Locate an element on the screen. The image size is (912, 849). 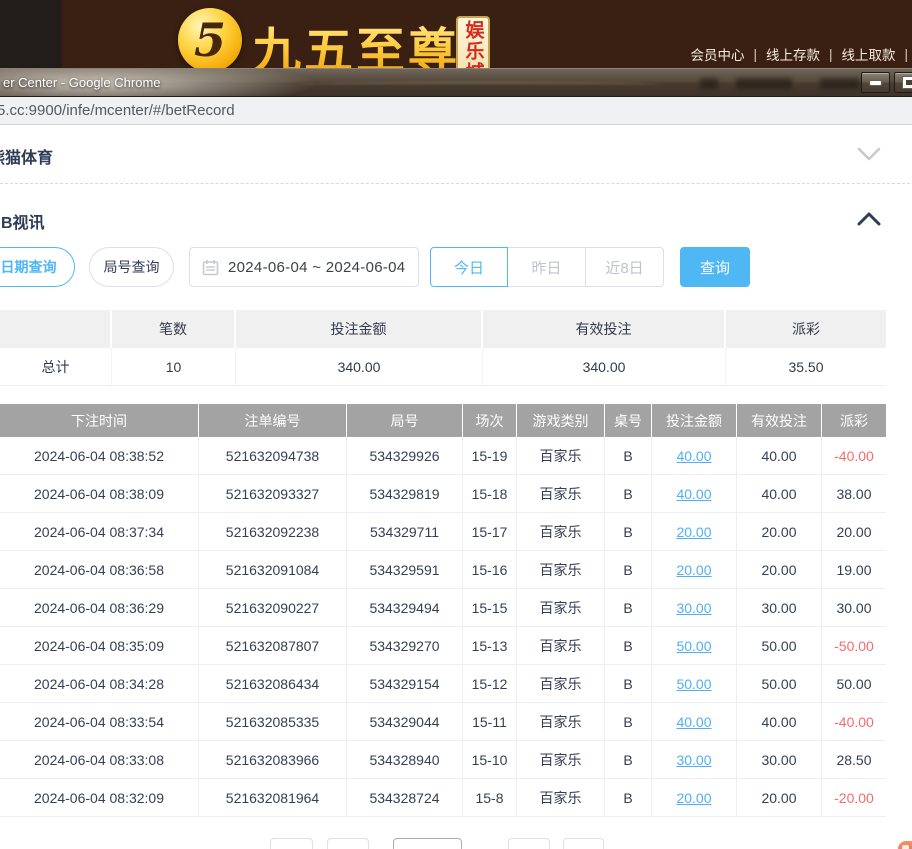
customer-service-float-button is located at coordinates (905, 845).